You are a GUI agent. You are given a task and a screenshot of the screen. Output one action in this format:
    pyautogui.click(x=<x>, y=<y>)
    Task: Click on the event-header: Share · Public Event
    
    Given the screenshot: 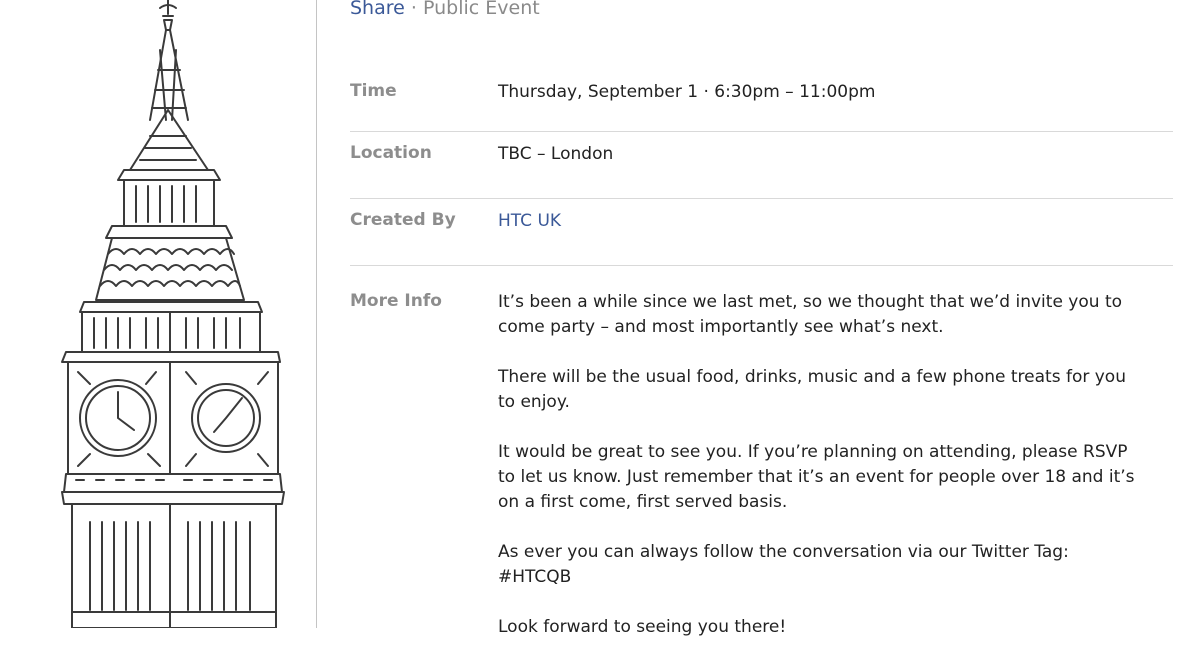 What is the action you would take?
    pyautogui.click(x=445, y=10)
    